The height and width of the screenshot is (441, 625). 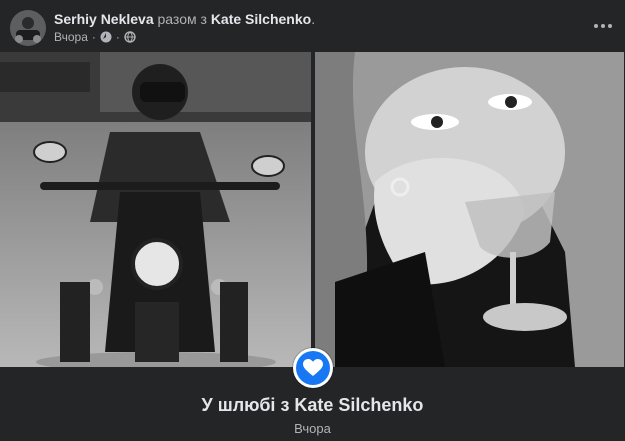 I want to click on avatar, so click(x=28, y=28).